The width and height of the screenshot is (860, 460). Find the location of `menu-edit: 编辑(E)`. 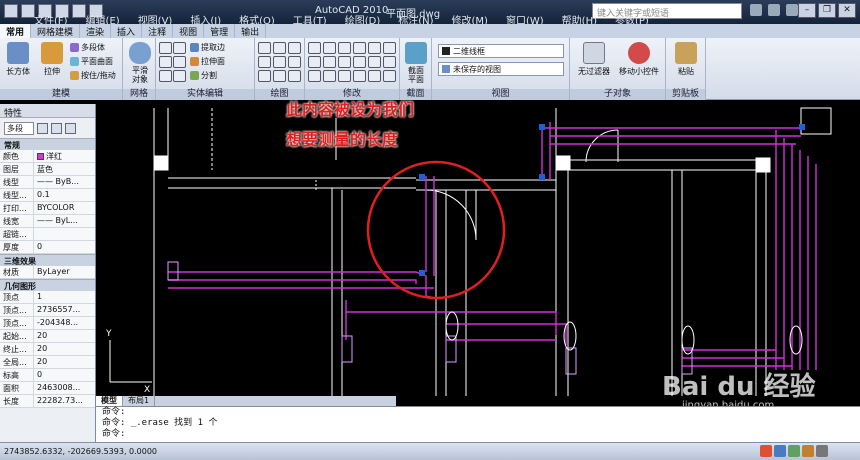

menu-edit: 编辑(E) is located at coordinates (103, 19).